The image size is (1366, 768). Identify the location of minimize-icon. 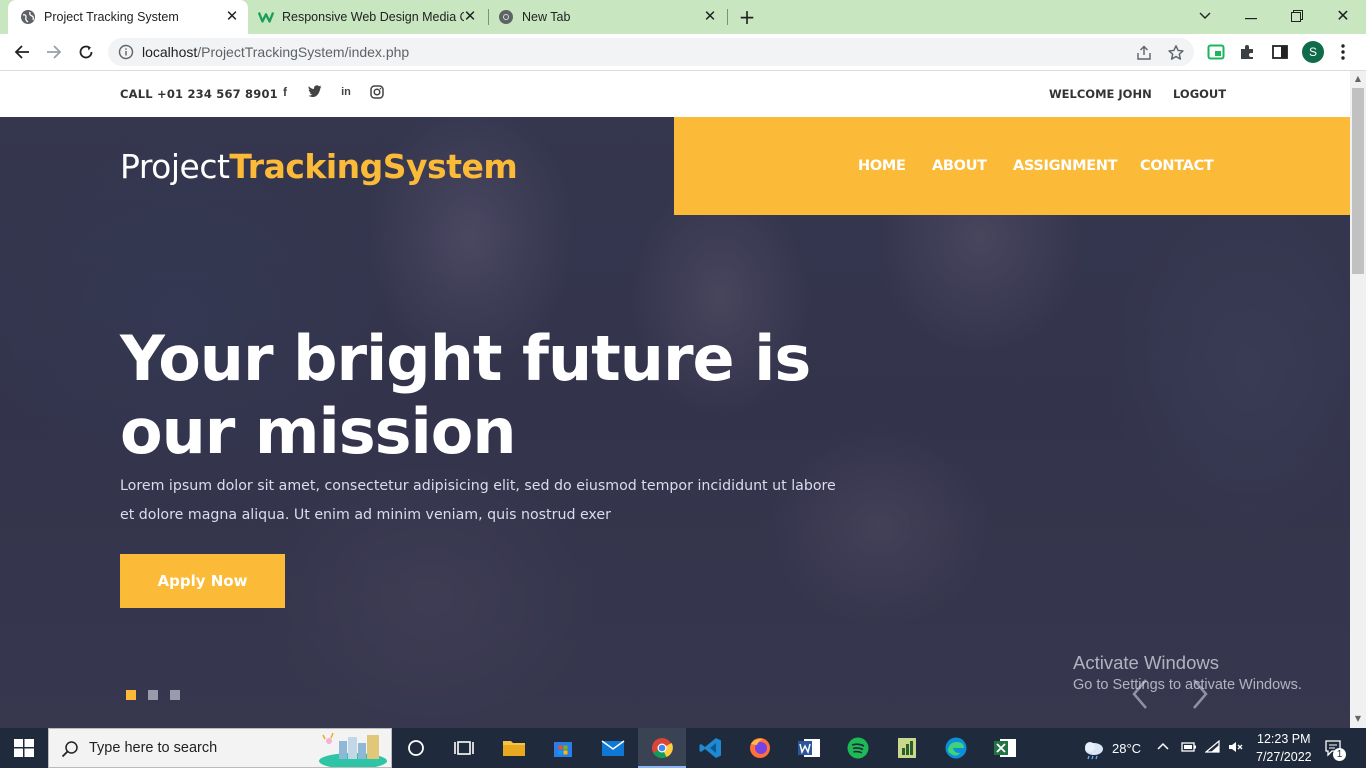
(1251, 17).